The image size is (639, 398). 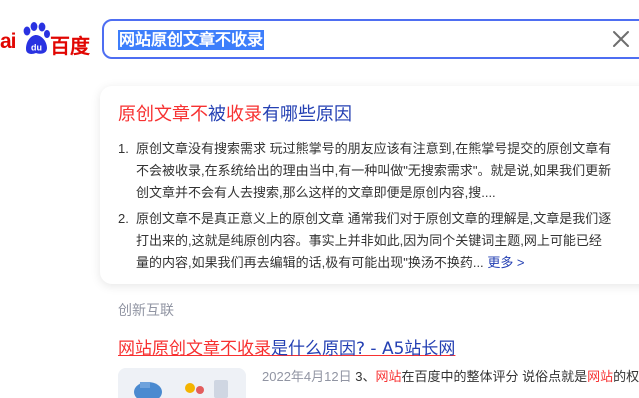 I want to click on list-line: 量的内容,如果我们再去编辑的话,极有可能出现"换汤不换药... 更多 >, so click(x=387, y=263).